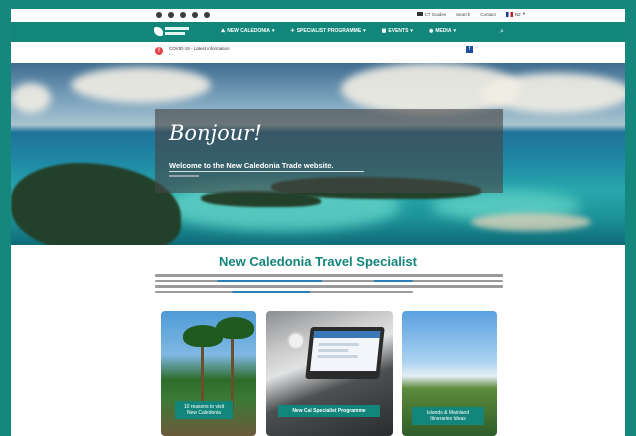 Image resolution: width=636 pixels, height=436 pixels. Describe the element at coordinates (397, 31) in the screenshot. I see `nav-item-events: ▦ EVENTS ▾` at that location.